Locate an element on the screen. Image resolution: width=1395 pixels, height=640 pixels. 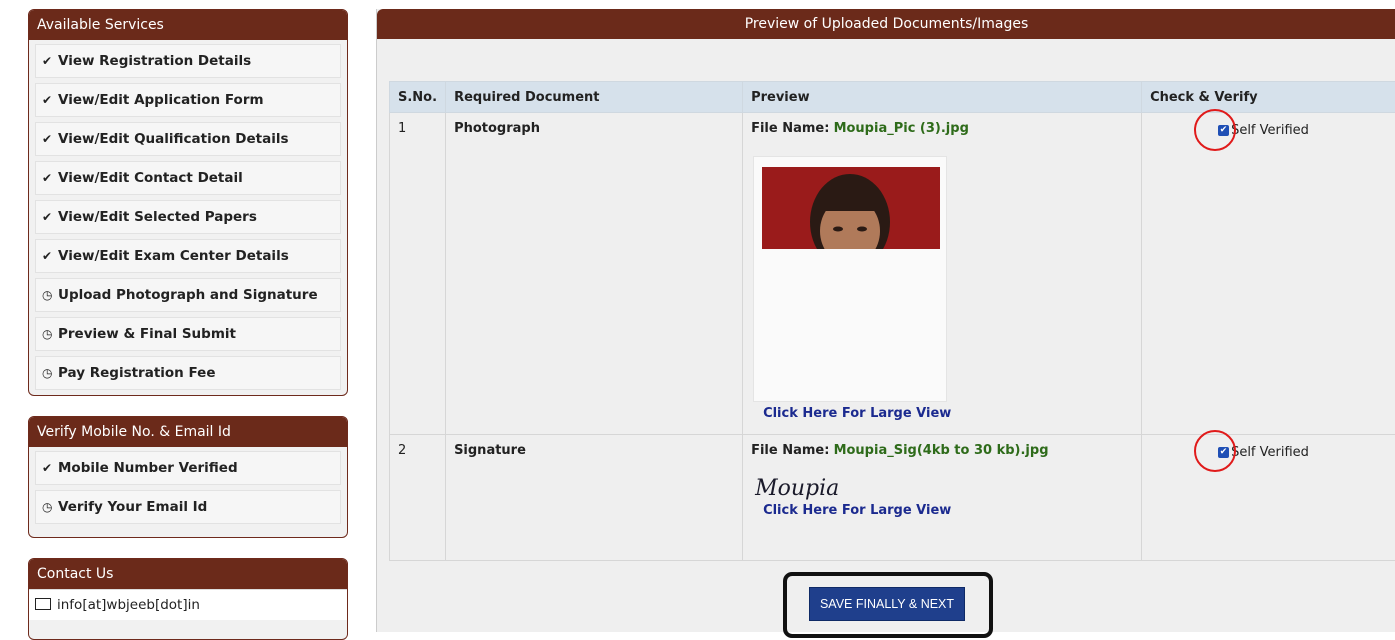
sidebar-item-upload-photo-signature: ◷Upload Photograph and Signature is located at coordinates (188, 295).